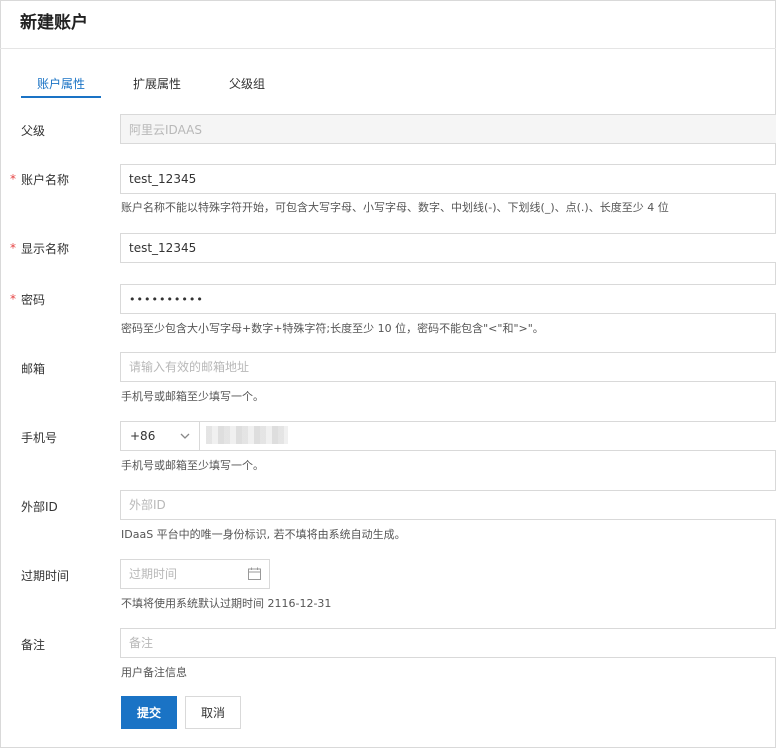 This screenshot has height=748, width=776. What do you see at coordinates (388, 48) in the screenshot?
I see `header-divider` at bounding box center [388, 48].